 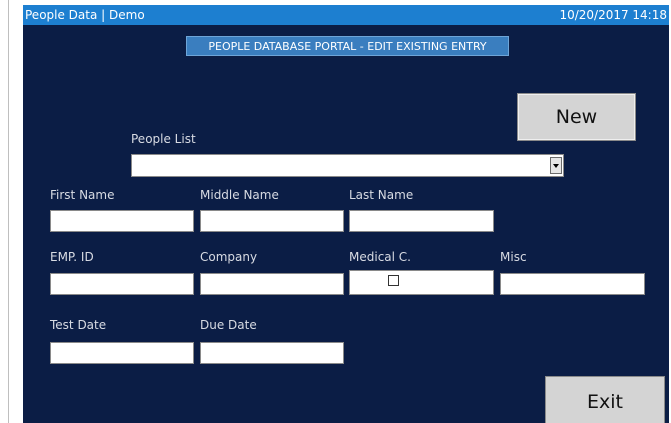 What do you see at coordinates (229, 257) in the screenshot?
I see `company-label: Company` at bounding box center [229, 257].